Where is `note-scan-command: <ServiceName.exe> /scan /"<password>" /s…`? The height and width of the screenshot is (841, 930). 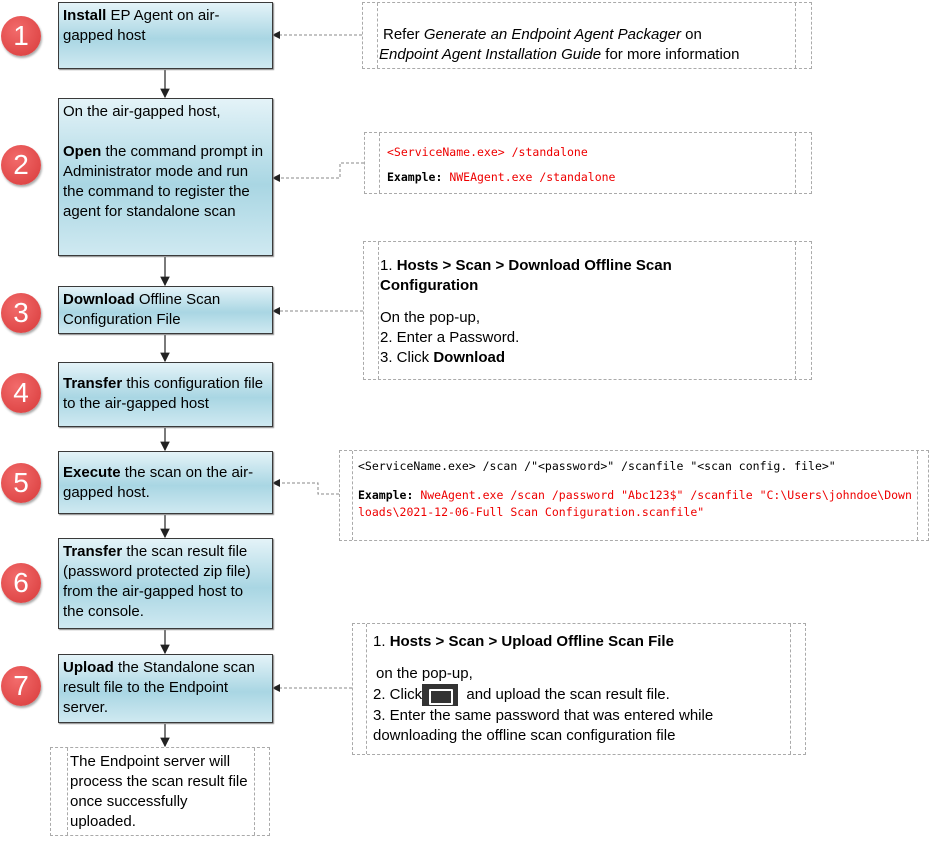 note-scan-command: <ServiceName.exe> /scan /"<password>" /s… is located at coordinates (634, 495).